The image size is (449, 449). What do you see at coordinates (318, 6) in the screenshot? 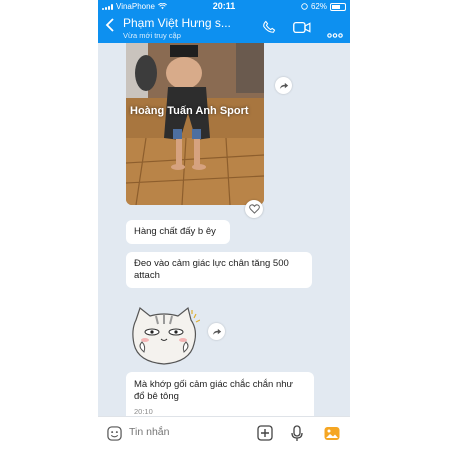
I see `battery-percent: 62%` at bounding box center [318, 6].